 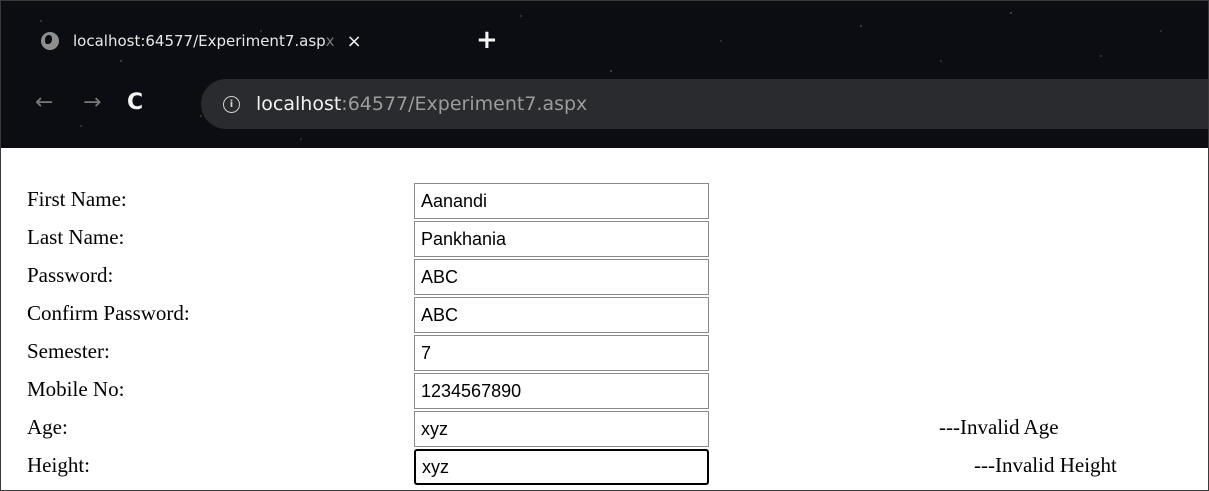 What do you see at coordinates (76, 389) in the screenshot?
I see `mobile-no-label: Mobile No:` at bounding box center [76, 389].